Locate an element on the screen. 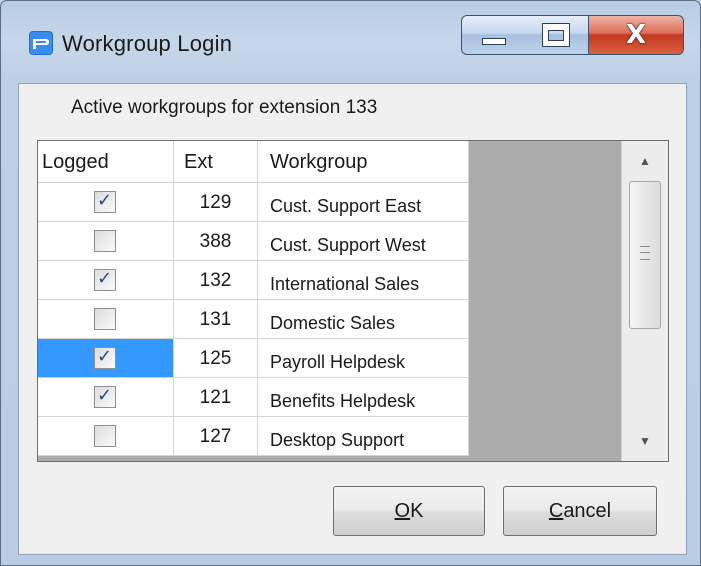 This screenshot has width=701, height=566. table-row: 131 Domestic Sales is located at coordinates (253, 319).